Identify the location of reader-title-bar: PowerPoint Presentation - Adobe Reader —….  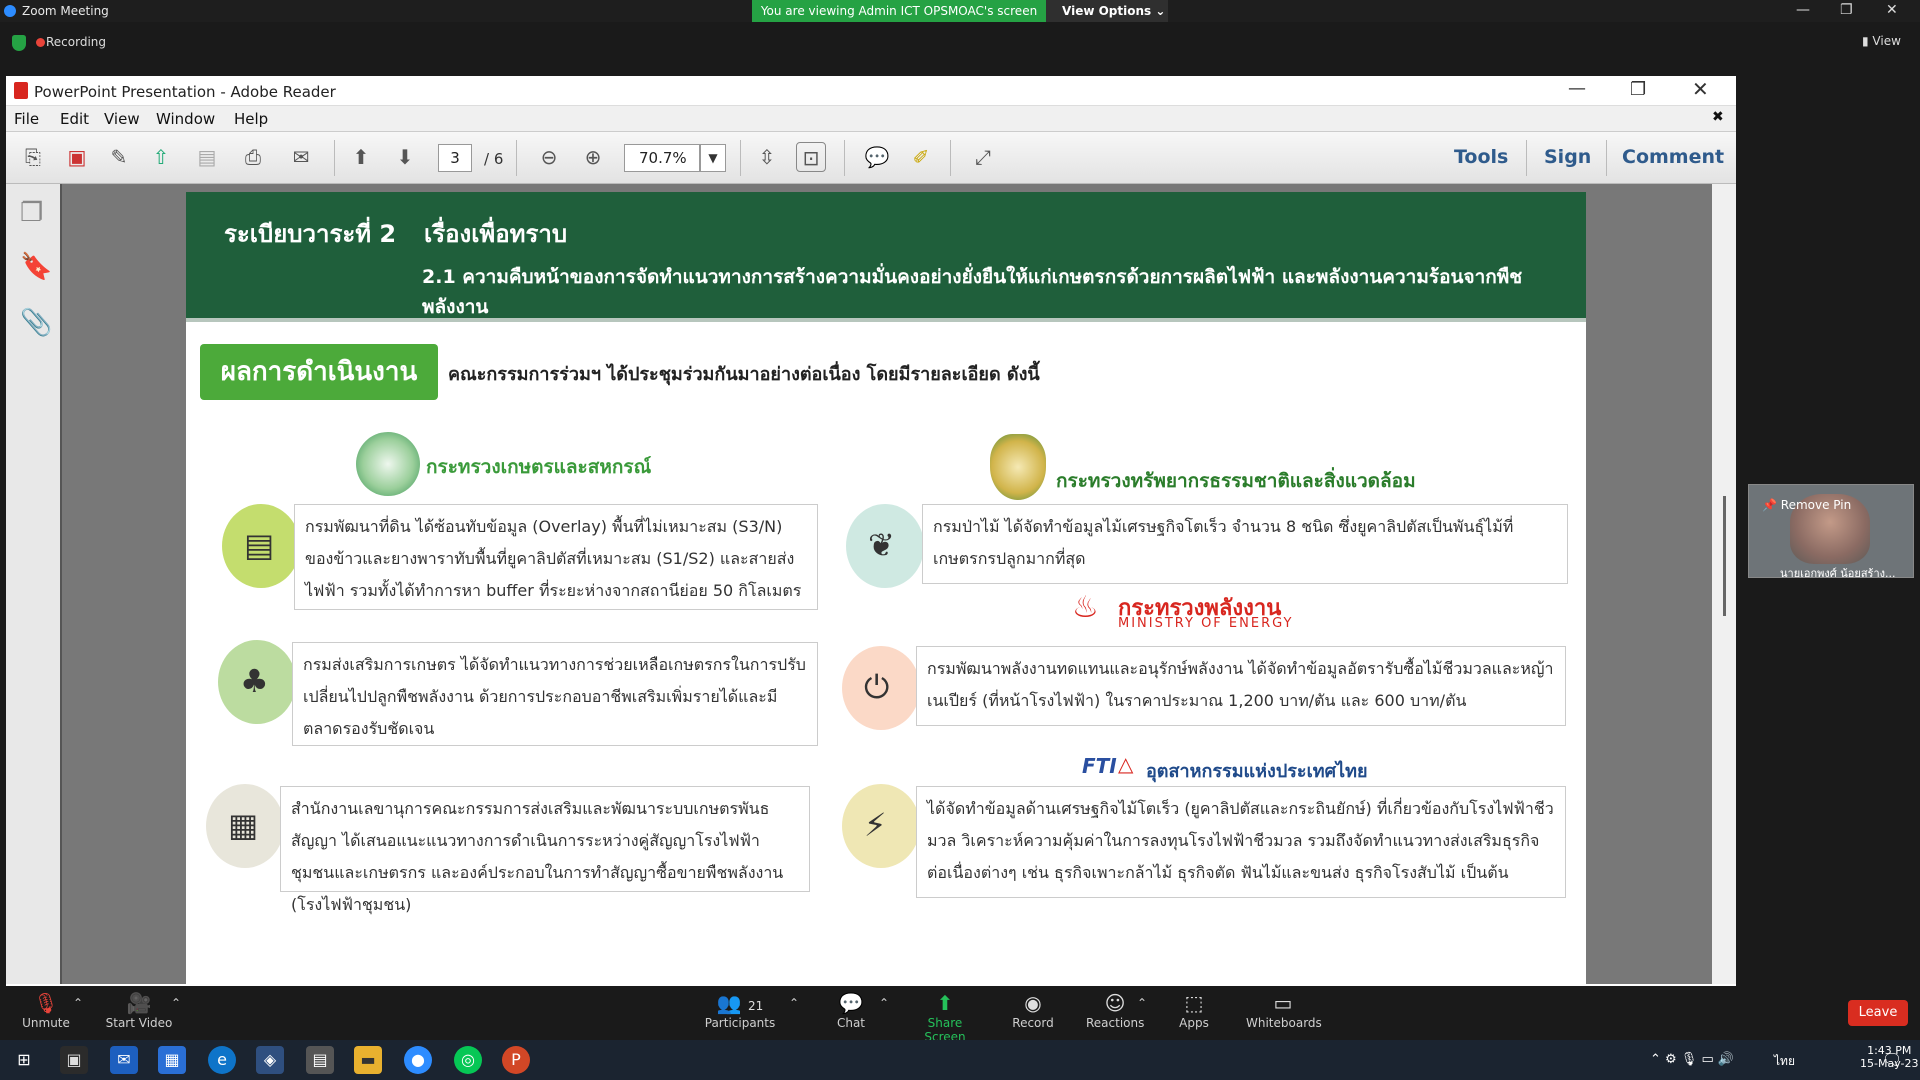
(871, 91).